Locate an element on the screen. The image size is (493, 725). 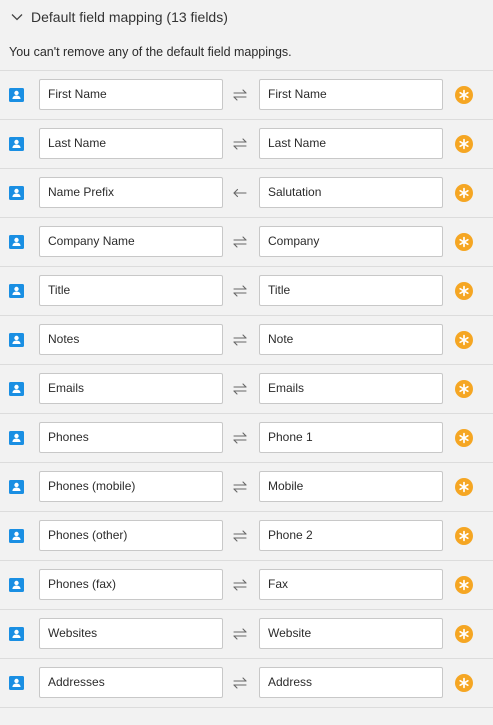
mapping-row: Phones (fax) Fax is located at coordinates (246, 585).